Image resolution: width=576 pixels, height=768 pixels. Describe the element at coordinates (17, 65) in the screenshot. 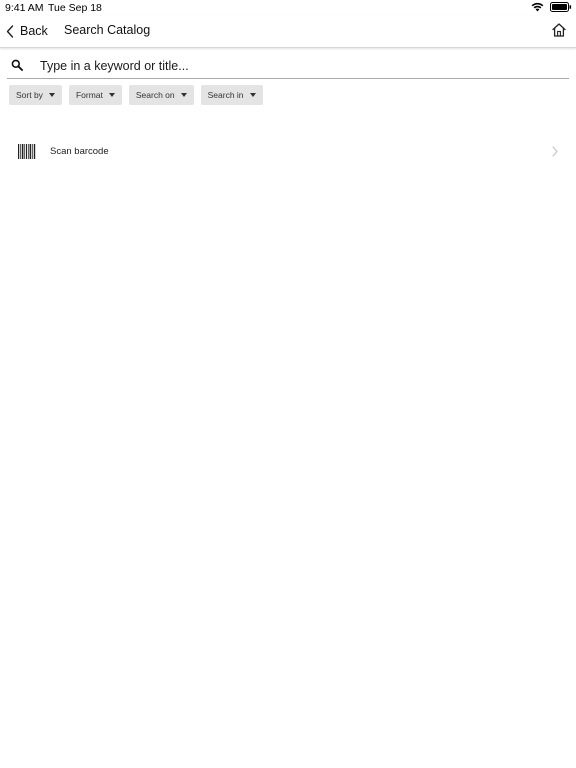

I see `search-icon` at that location.